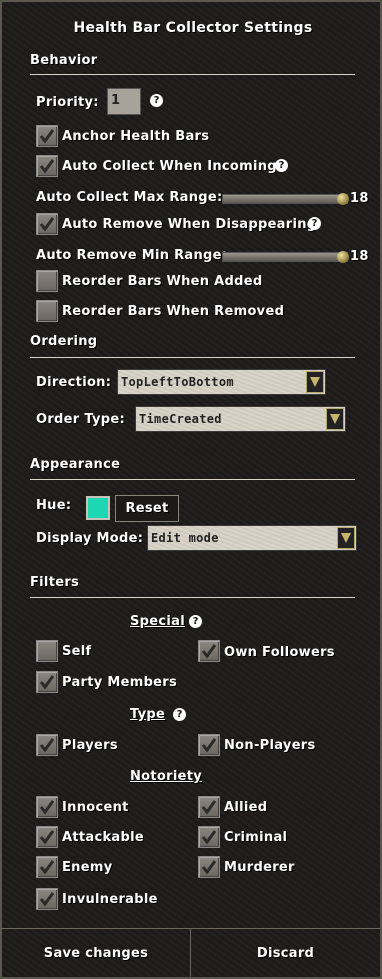 The width and height of the screenshot is (382, 979). I want to click on order-type-dropdown: TimeCreated, so click(240, 419).